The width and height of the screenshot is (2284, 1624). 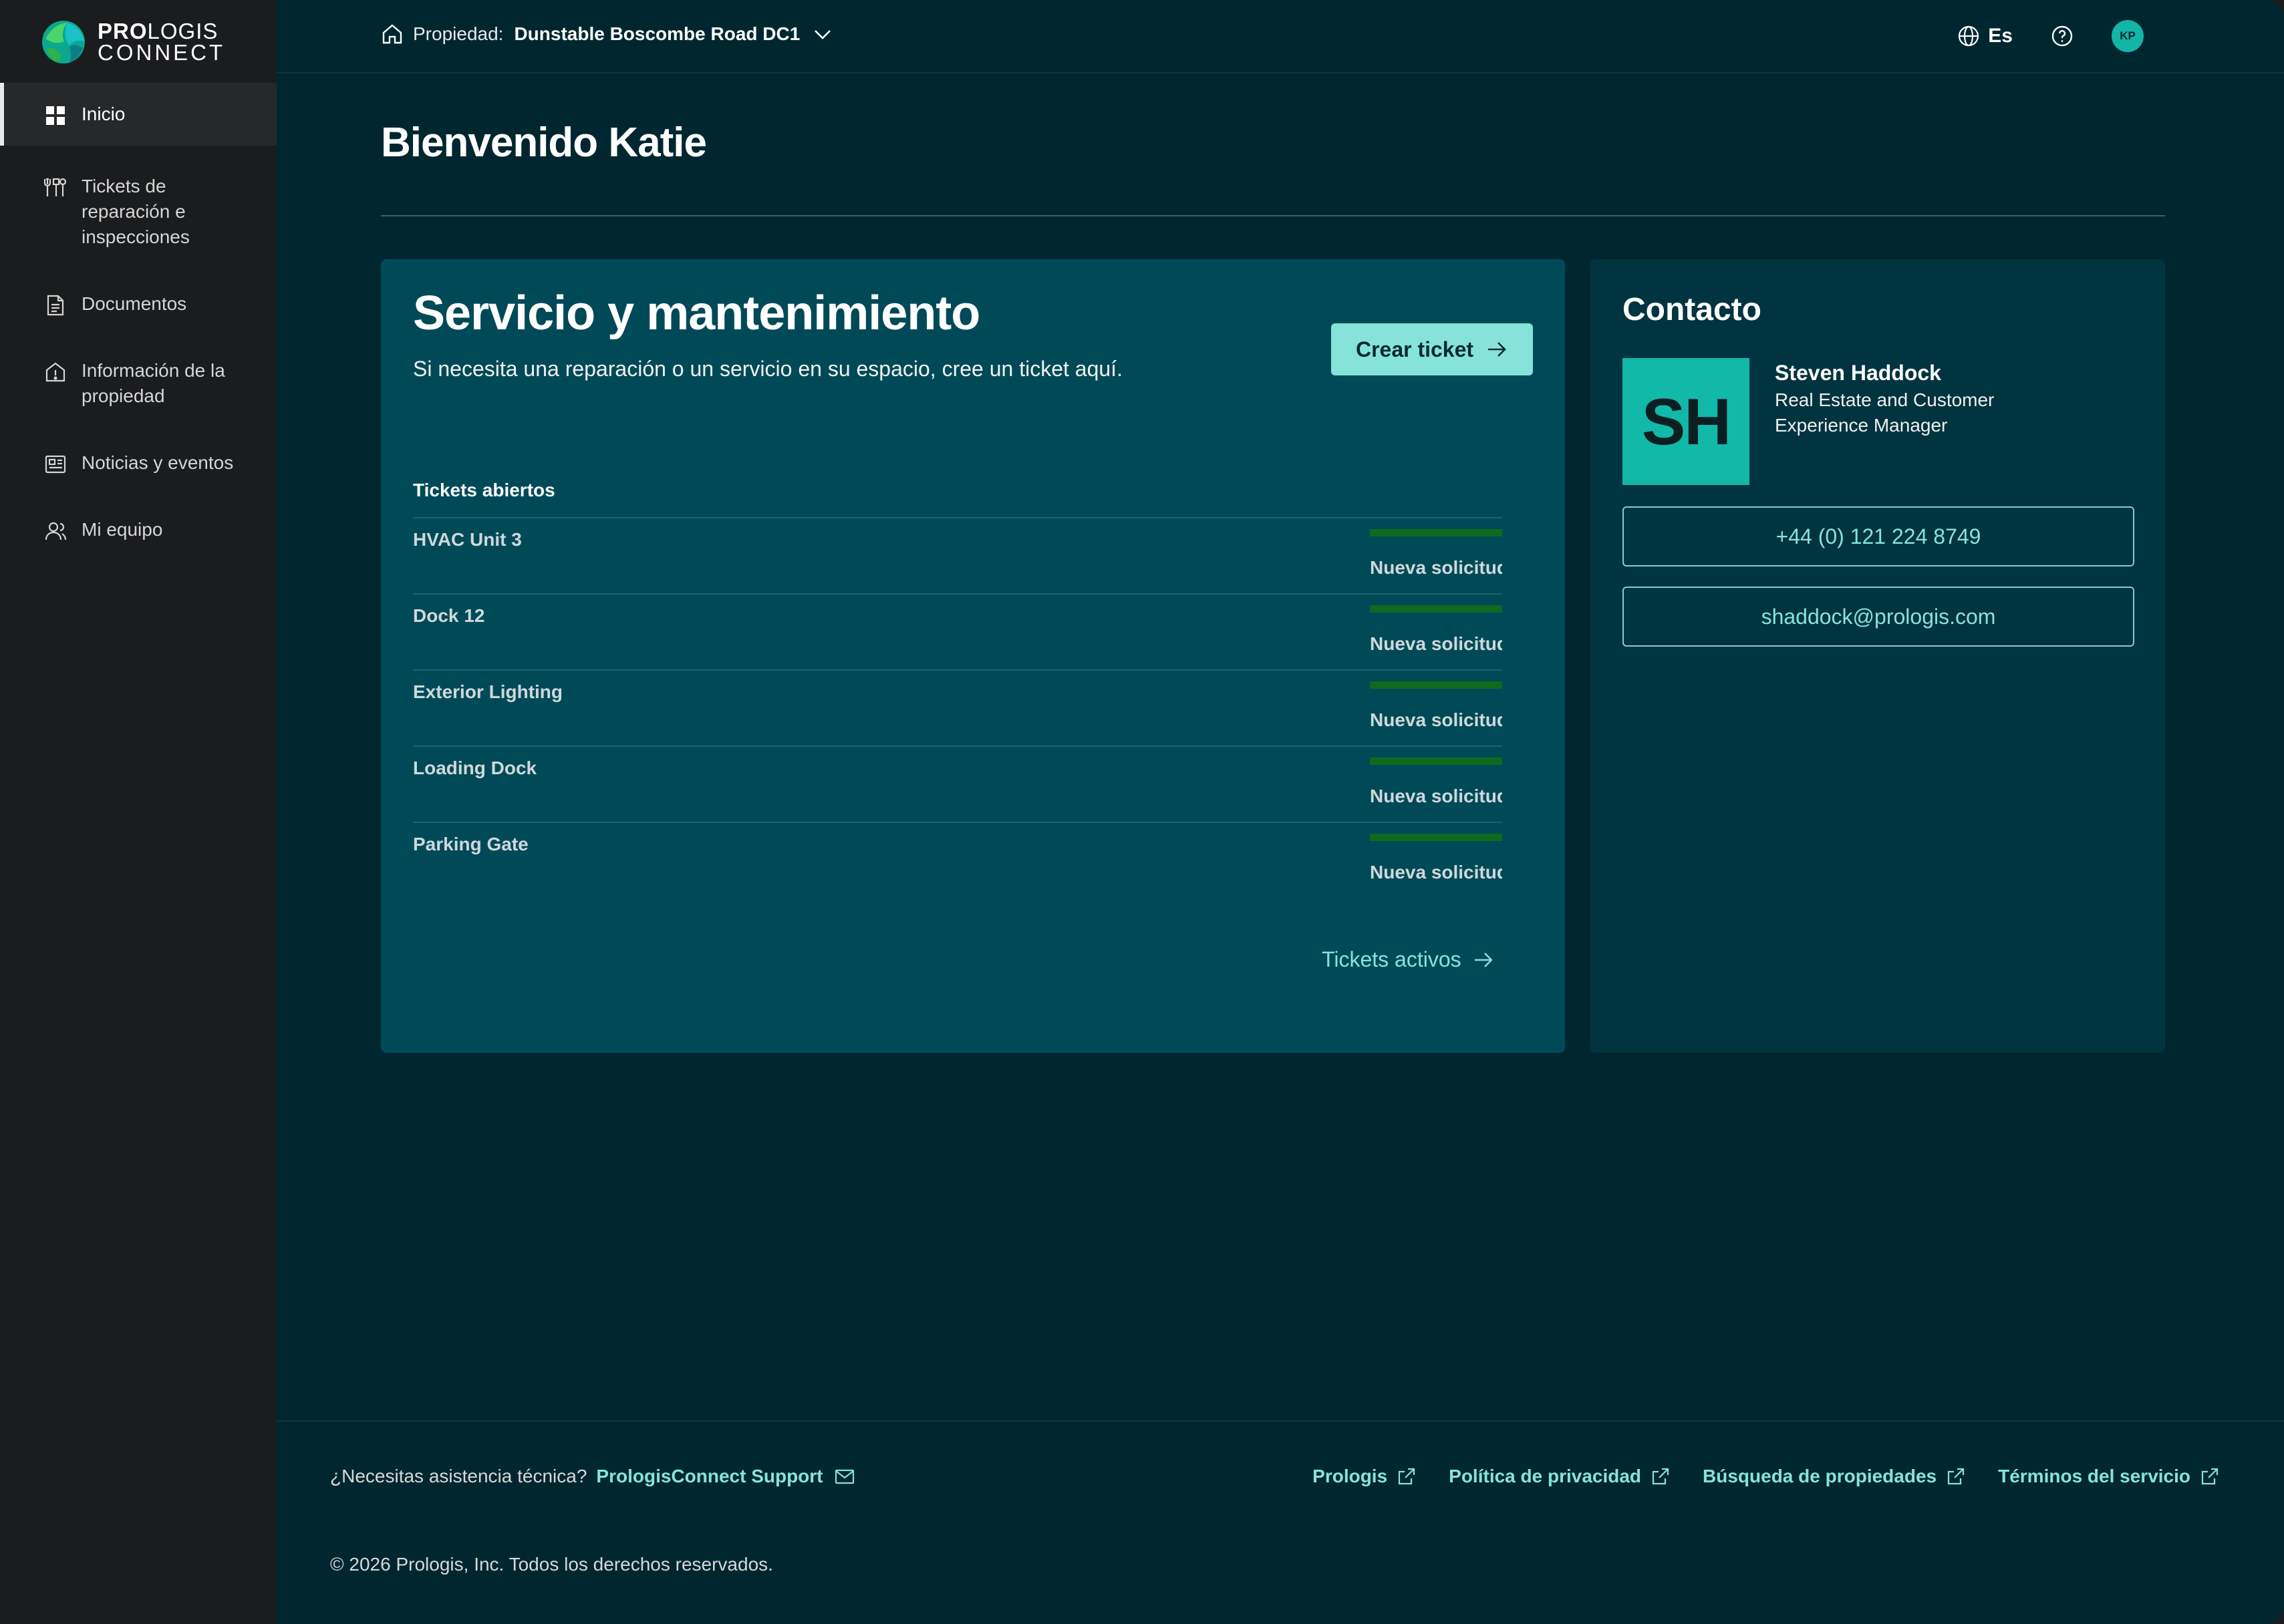 I want to click on property-selector: Propiedad: Dunstable Boscombe Road DC1, so click(x=607, y=34).